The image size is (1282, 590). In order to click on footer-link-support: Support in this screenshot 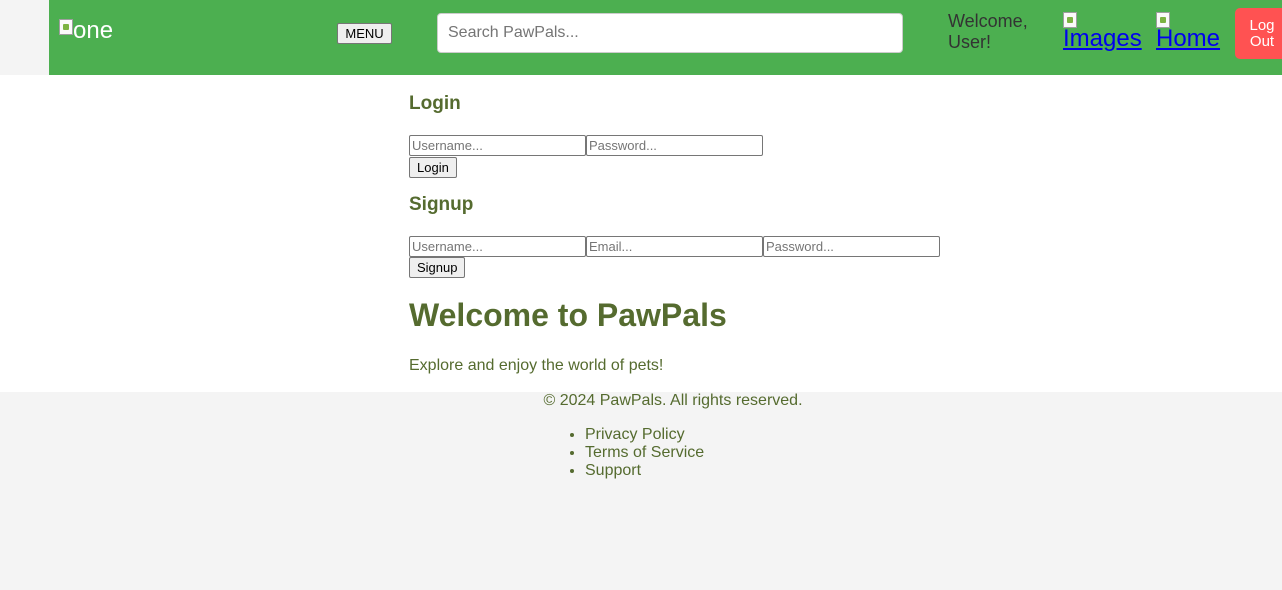, I will do `click(644, 471)`.